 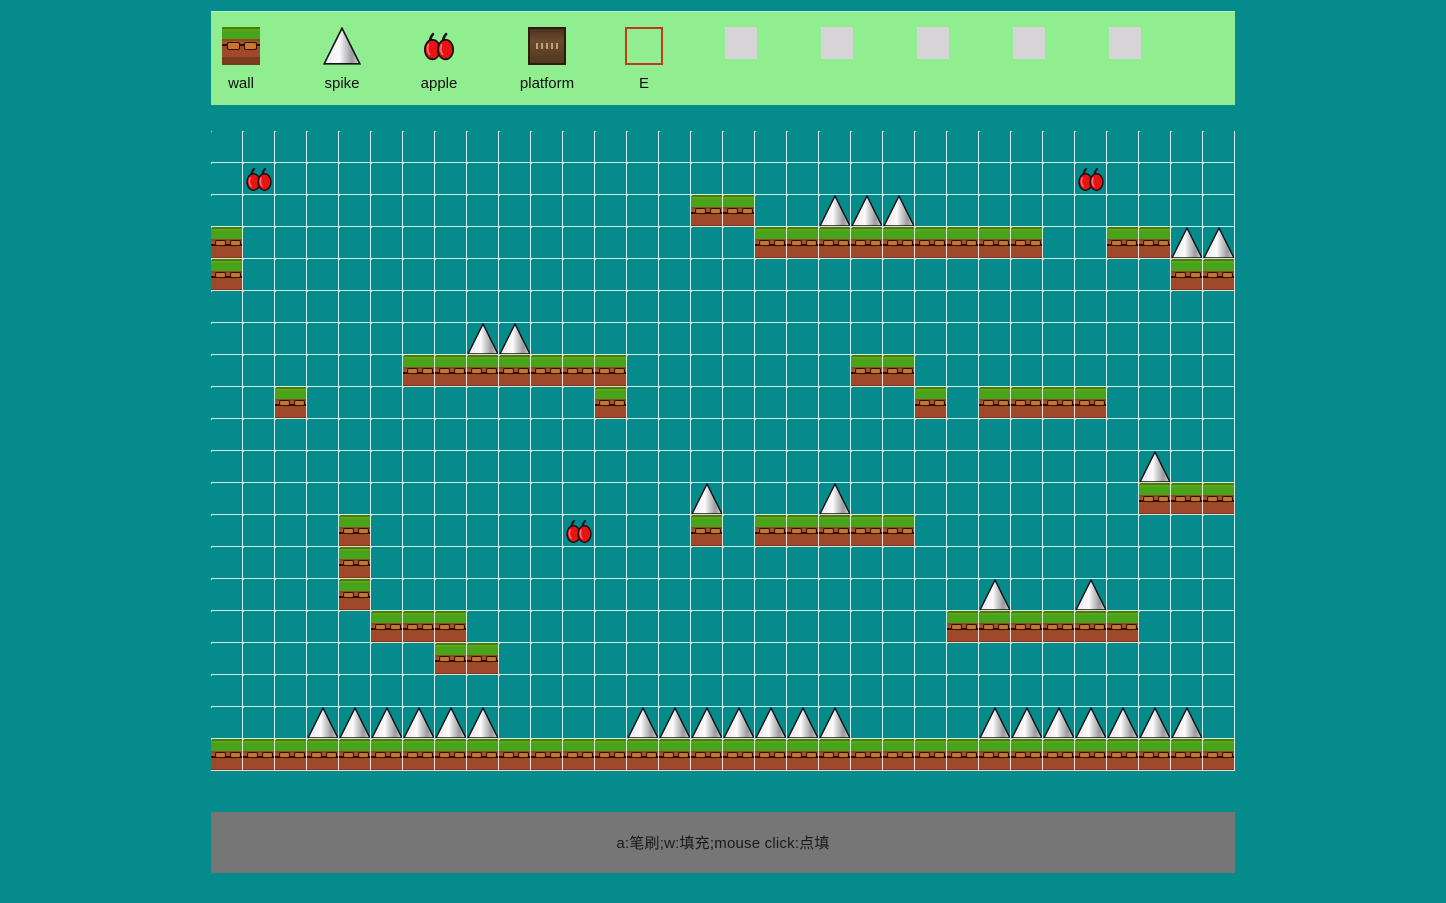 I want to click on palette-slot-apple: apple, so click(x=439, y=59).